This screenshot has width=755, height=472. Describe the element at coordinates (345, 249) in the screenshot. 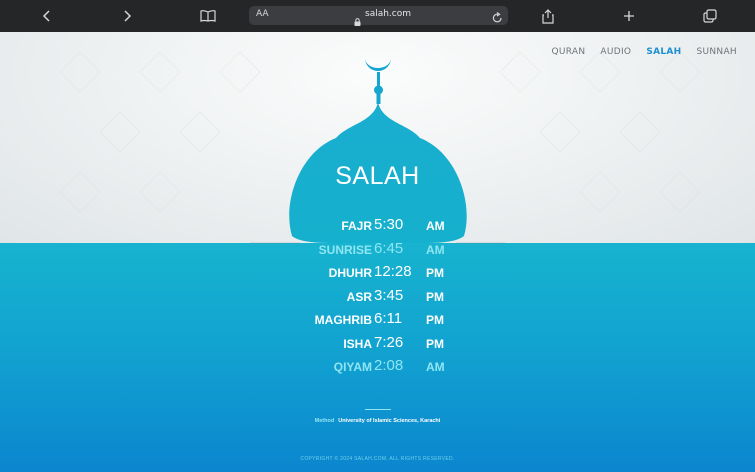

I see `prayer-name: SUNRISE` at that location.